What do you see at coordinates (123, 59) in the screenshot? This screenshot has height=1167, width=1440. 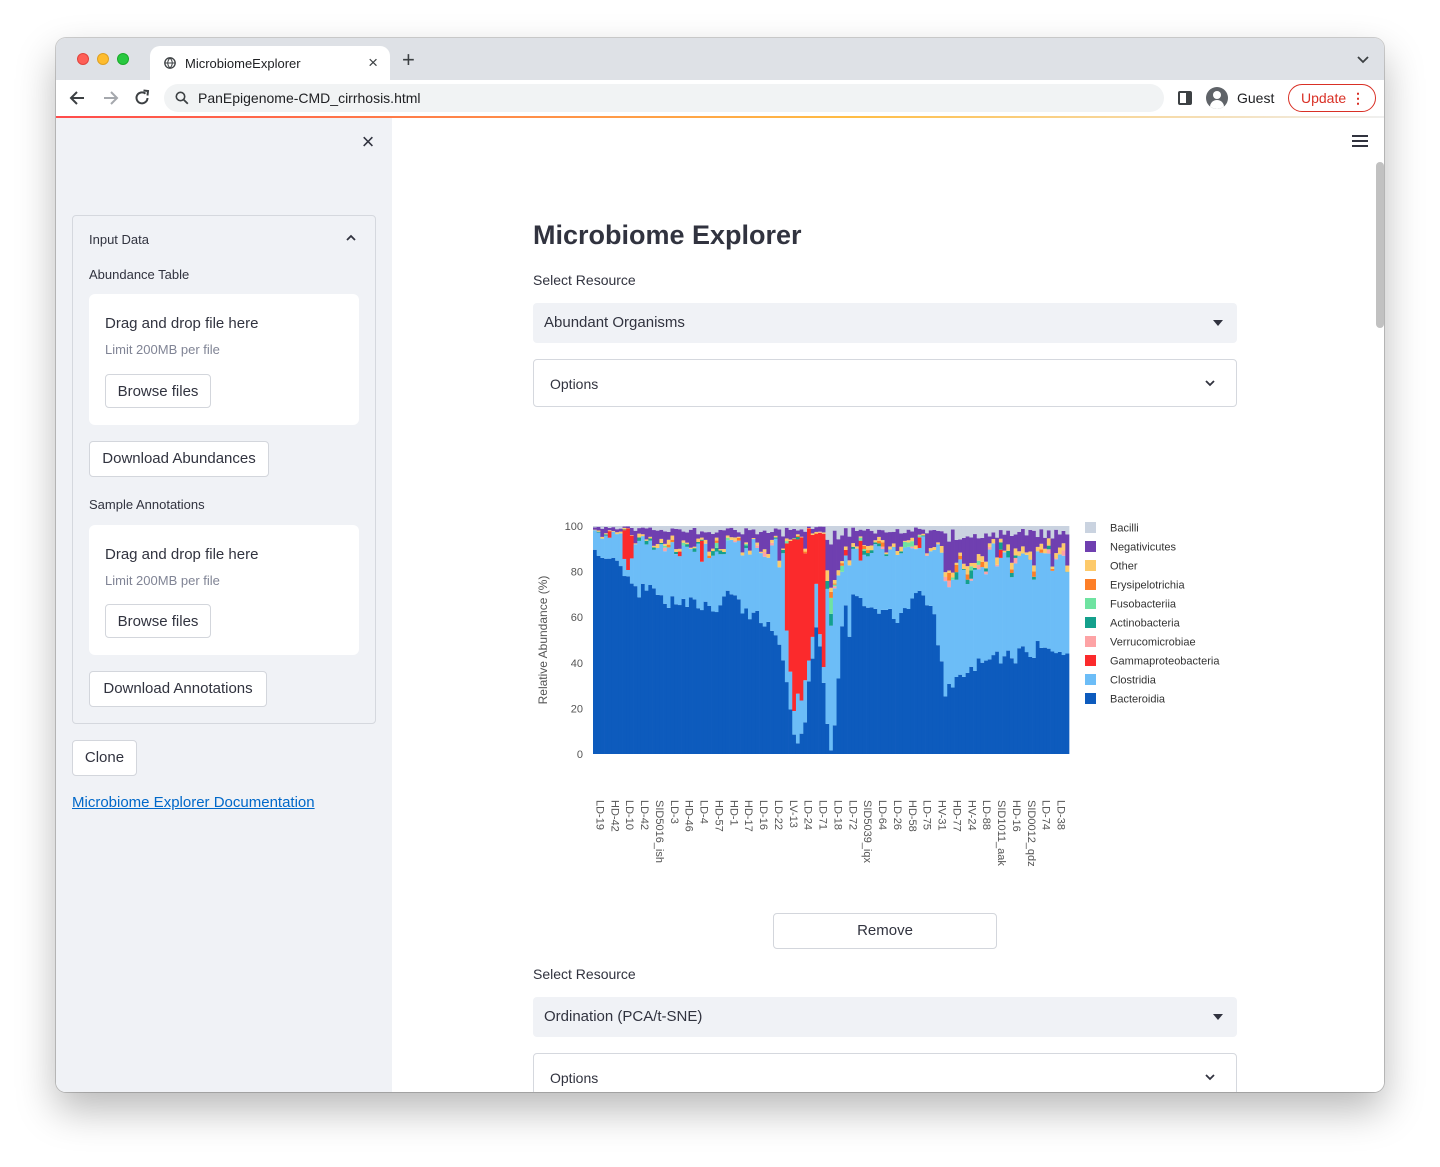 I see `maximize-window-button` at bounding box center [123, 59].